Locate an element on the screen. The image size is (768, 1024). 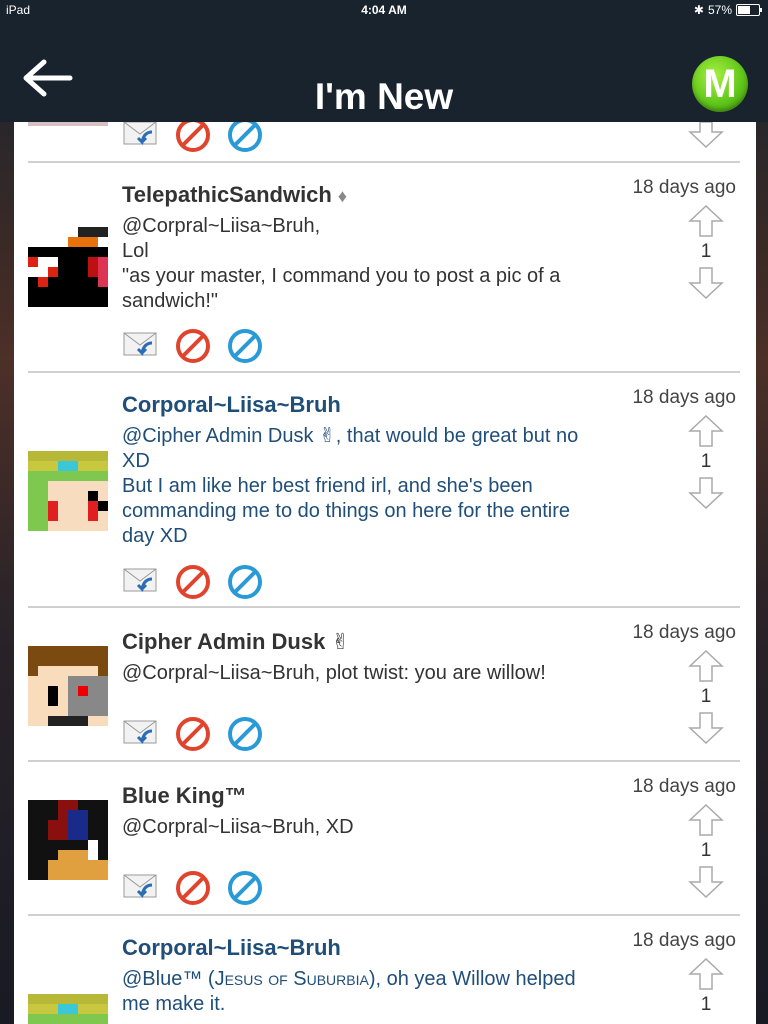
comment-author: TelepathicSandwich ♦ is located at coordinates (234, 195).